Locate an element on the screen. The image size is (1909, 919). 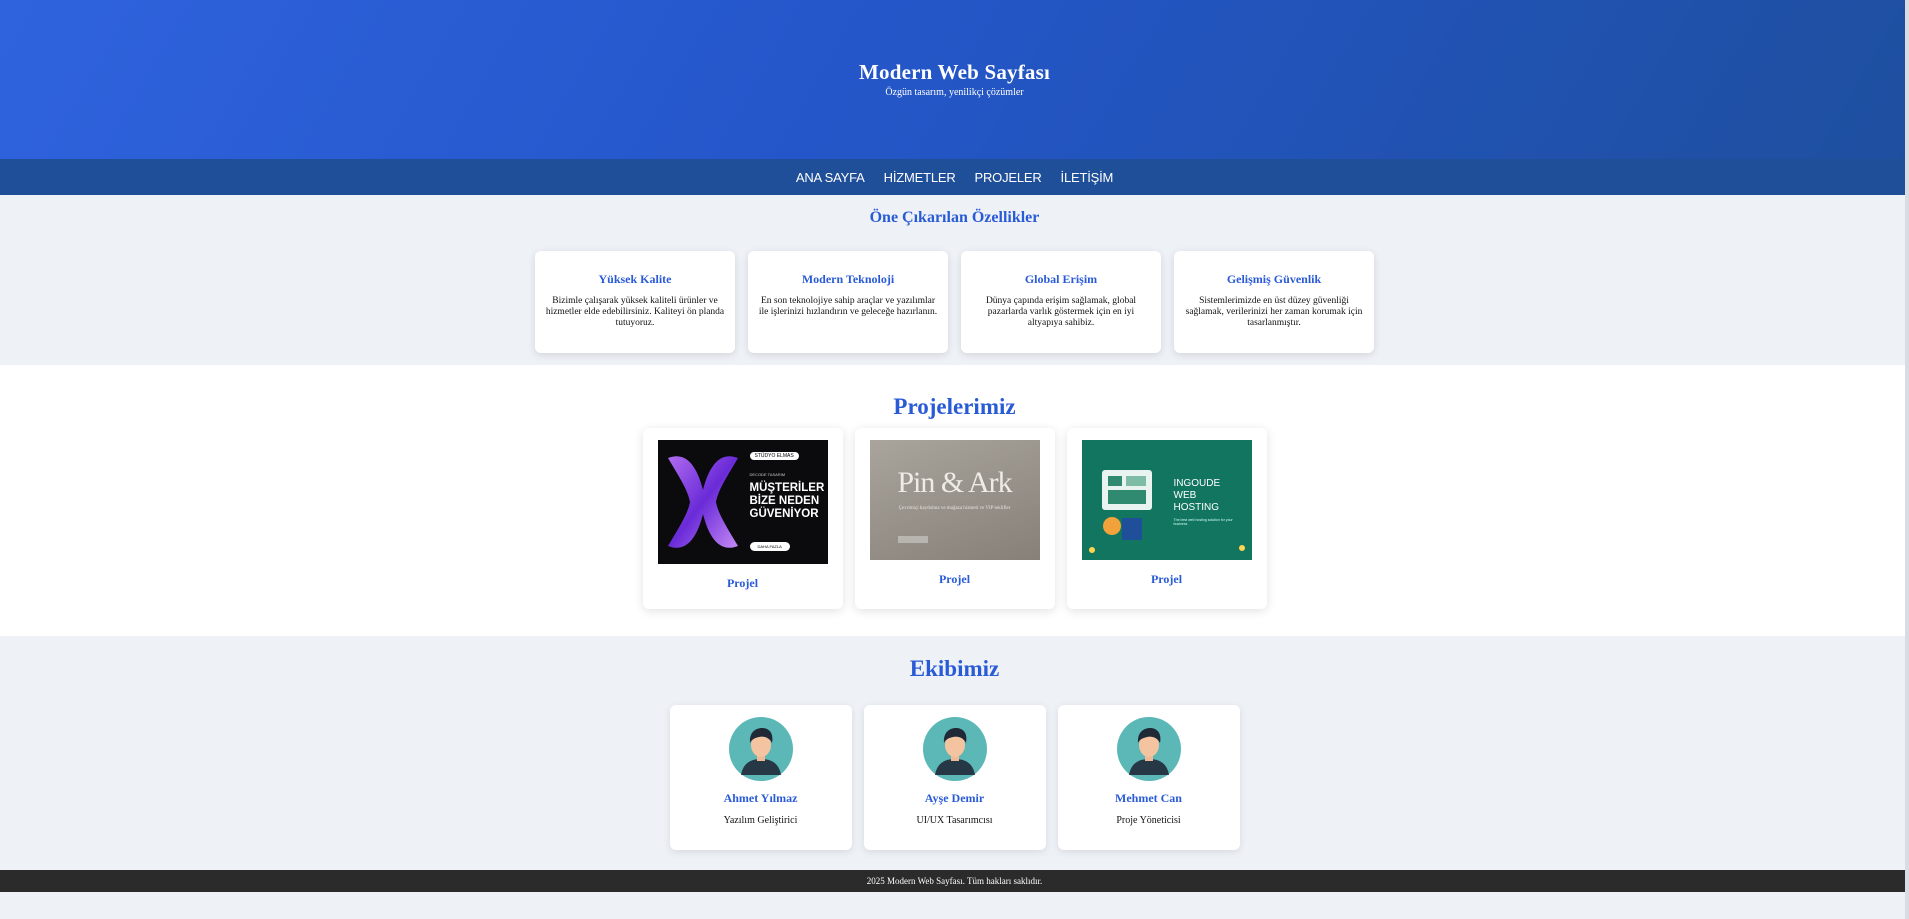
team-member-card: Mehmet Can Proje Yöneticisi is located at coordinates (1148, 777).